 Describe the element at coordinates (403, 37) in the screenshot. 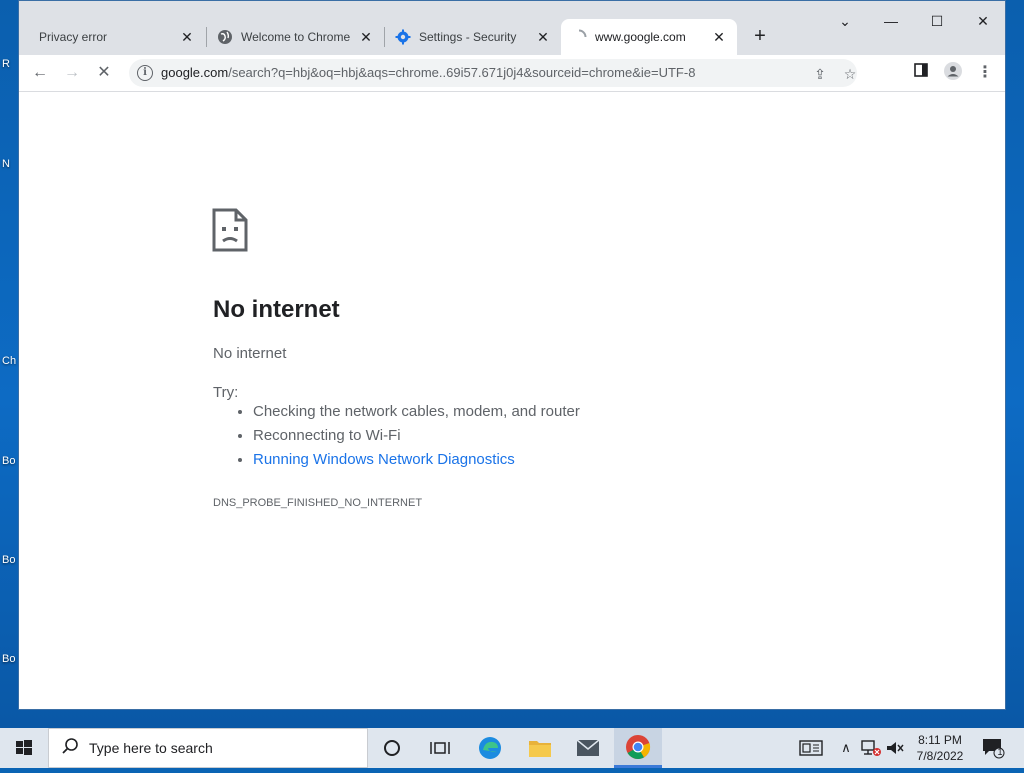

I see `gear-icon` at that location.